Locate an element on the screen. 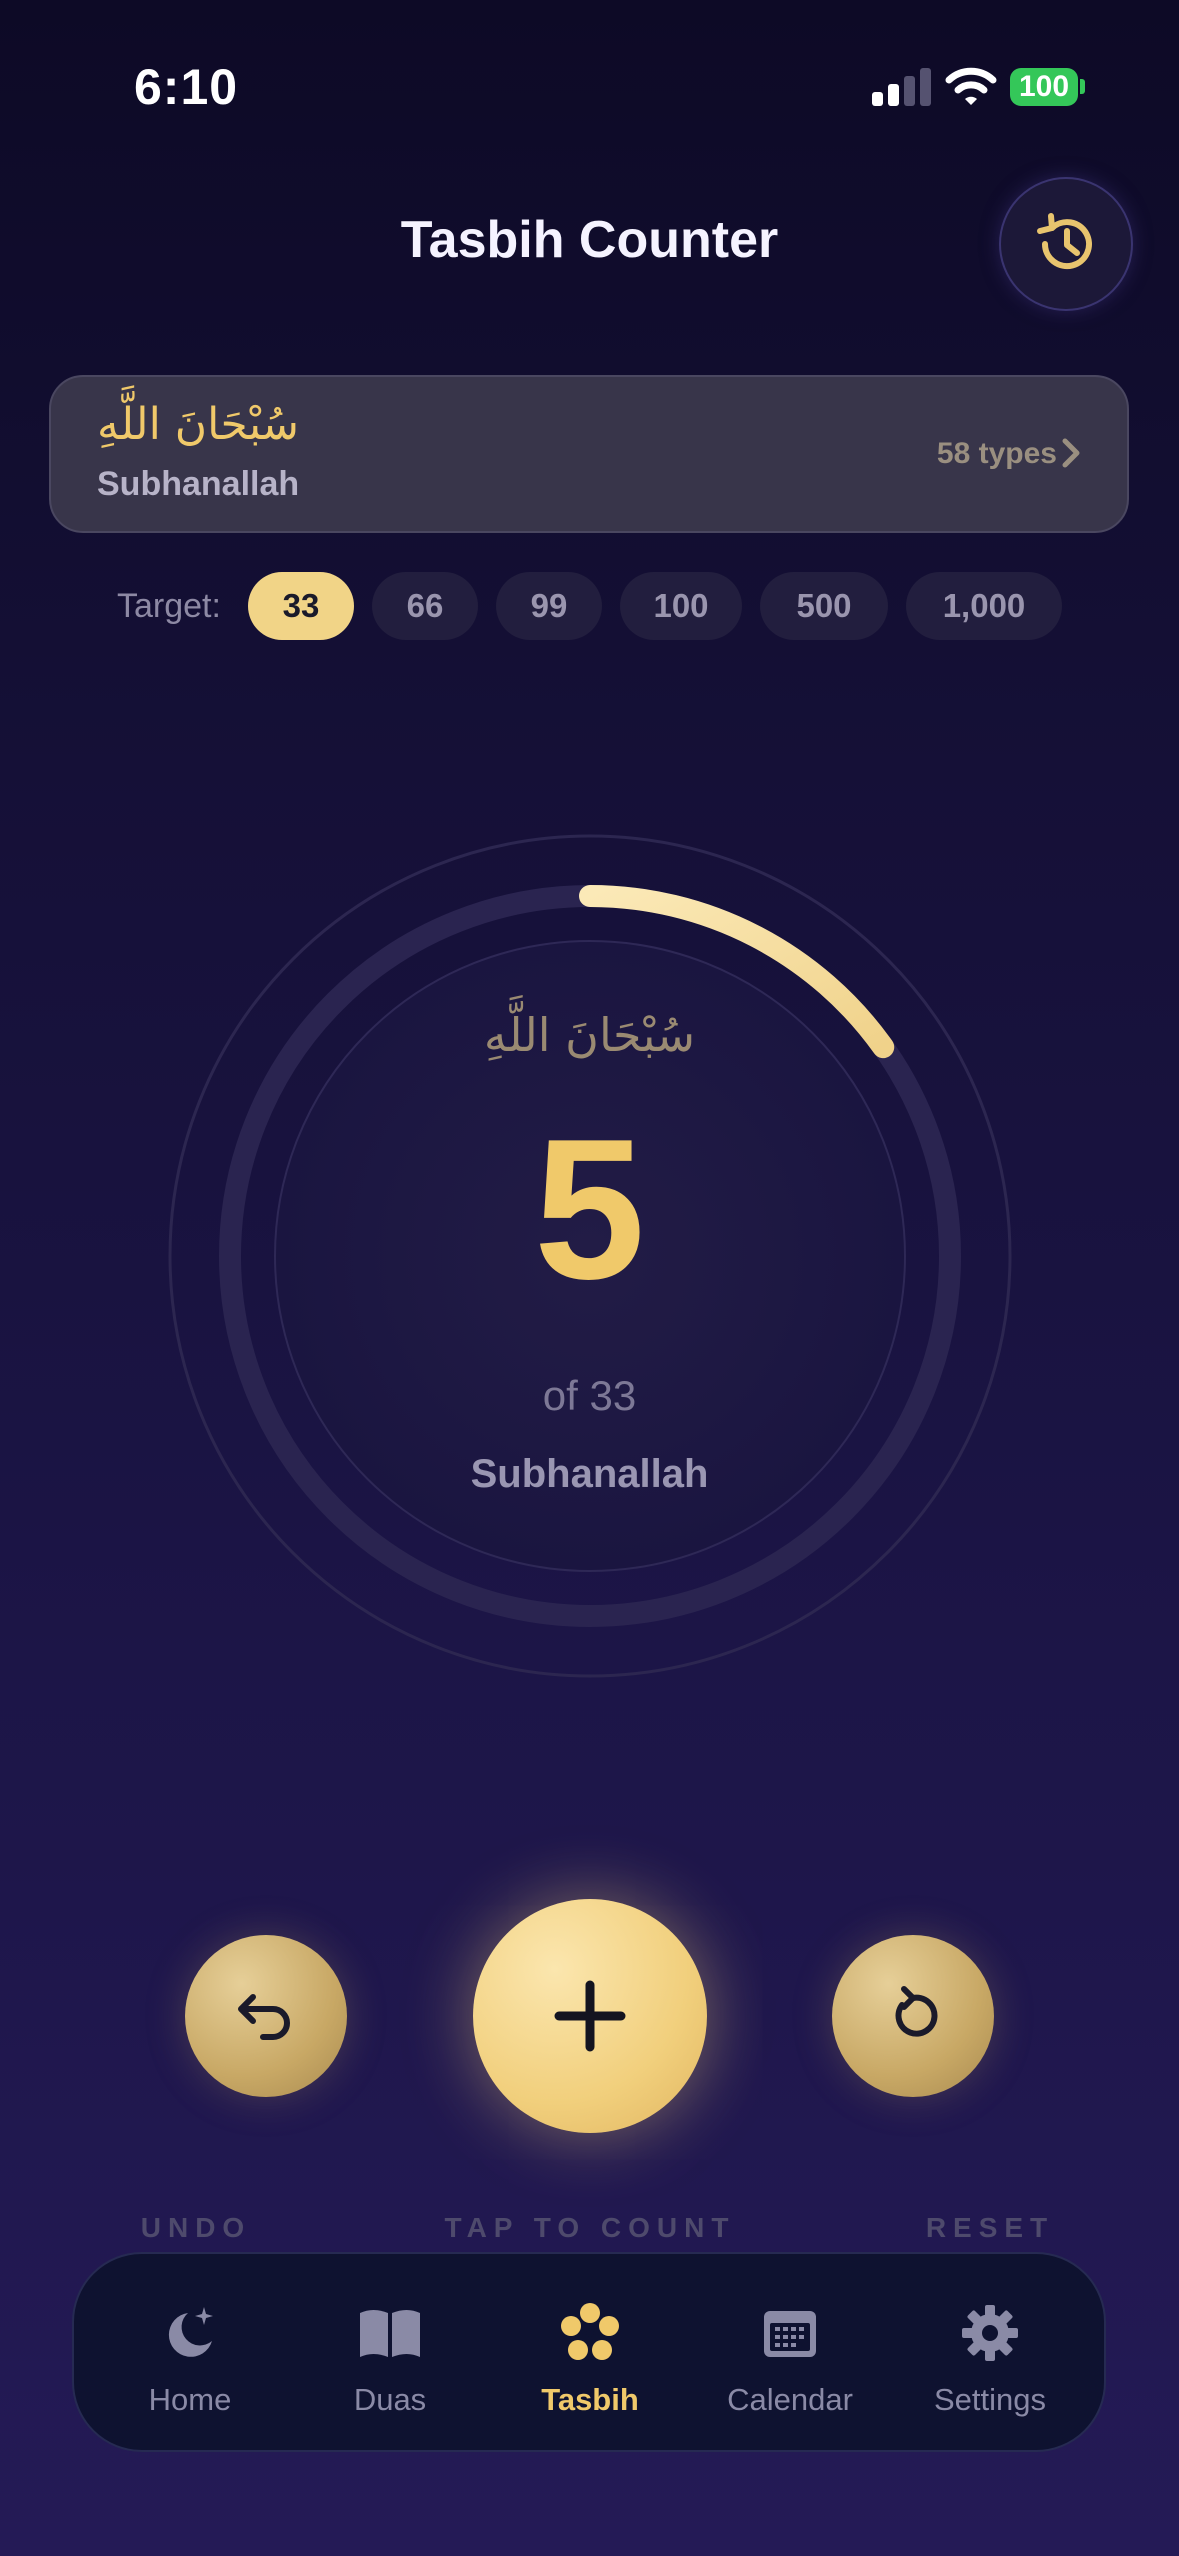 This screenshot has height=2556, width=1179. moon-stars-icon is located at coordinates (190, 2333).